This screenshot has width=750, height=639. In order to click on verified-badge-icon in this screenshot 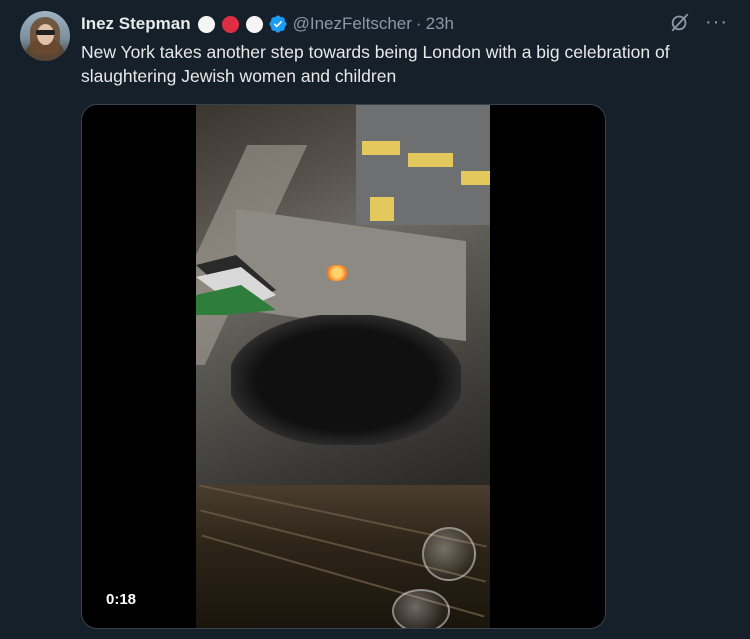, I will do `click(278, 24)`.